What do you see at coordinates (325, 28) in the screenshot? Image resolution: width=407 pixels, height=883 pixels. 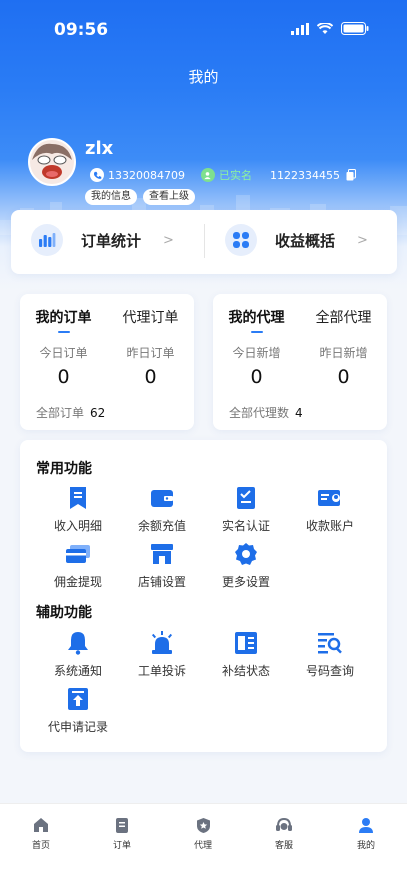 I see `wifi-icon` at bounding box center [325, 28].